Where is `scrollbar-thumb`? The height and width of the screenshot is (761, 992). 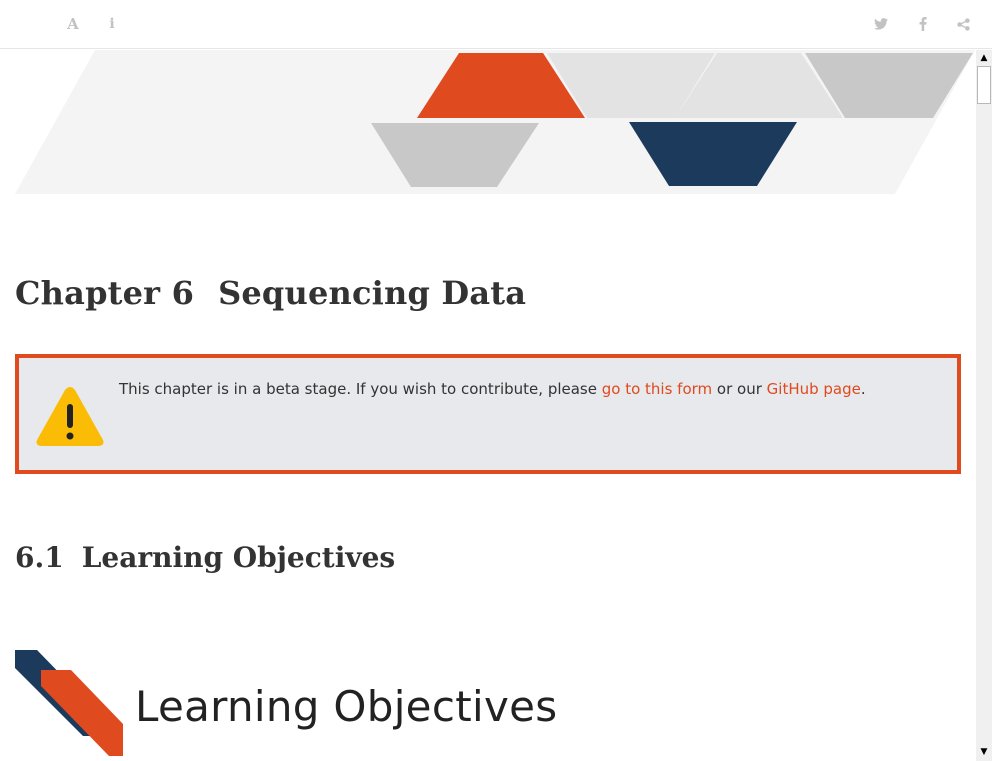
scrollbar-thumb is located at coordinates (984, 85).